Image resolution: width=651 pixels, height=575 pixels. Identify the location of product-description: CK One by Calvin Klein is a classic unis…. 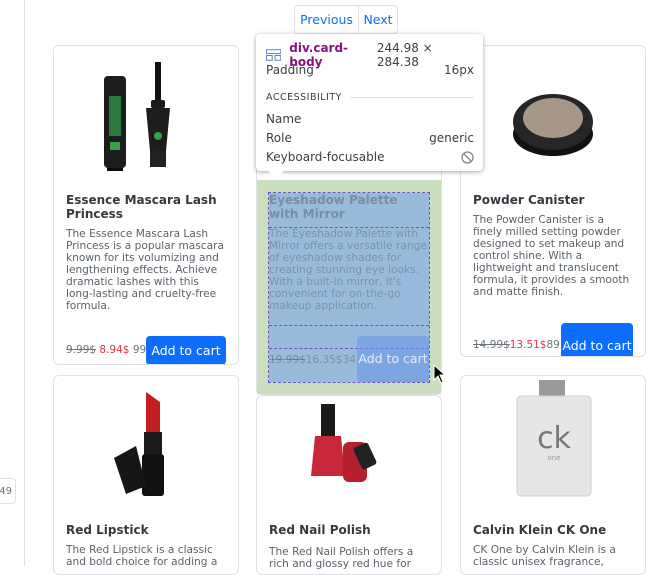
(544, 556).